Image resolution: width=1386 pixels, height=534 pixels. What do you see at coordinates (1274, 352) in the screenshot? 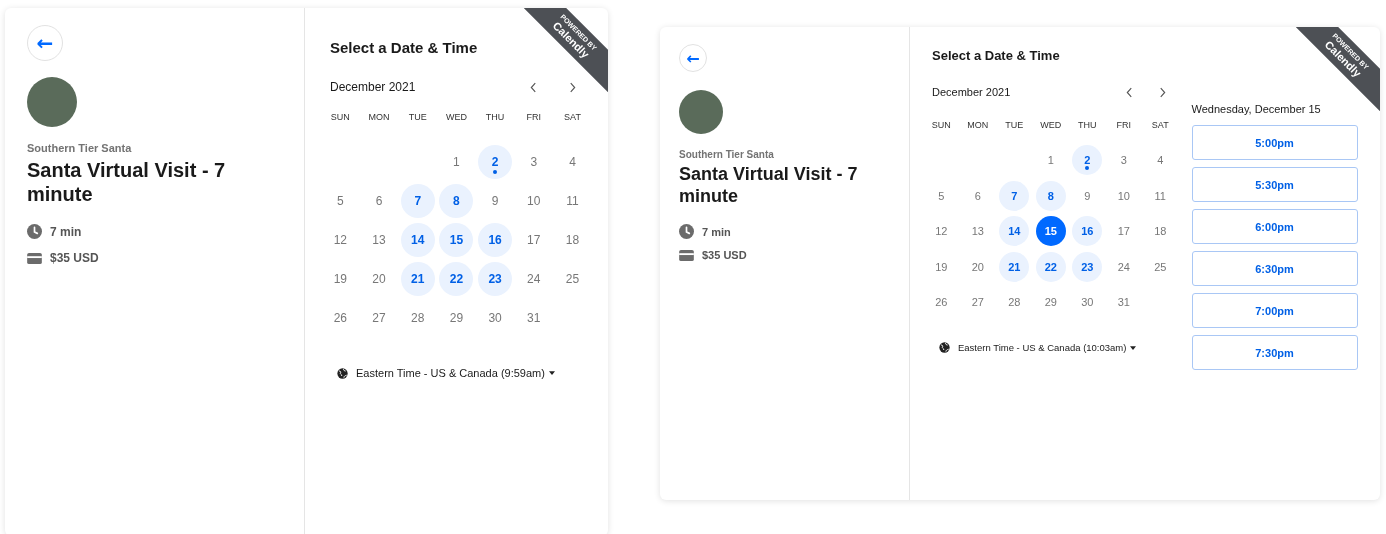
I see `time-slot-button: 7:30pm` at bounding box center [1274, 352].